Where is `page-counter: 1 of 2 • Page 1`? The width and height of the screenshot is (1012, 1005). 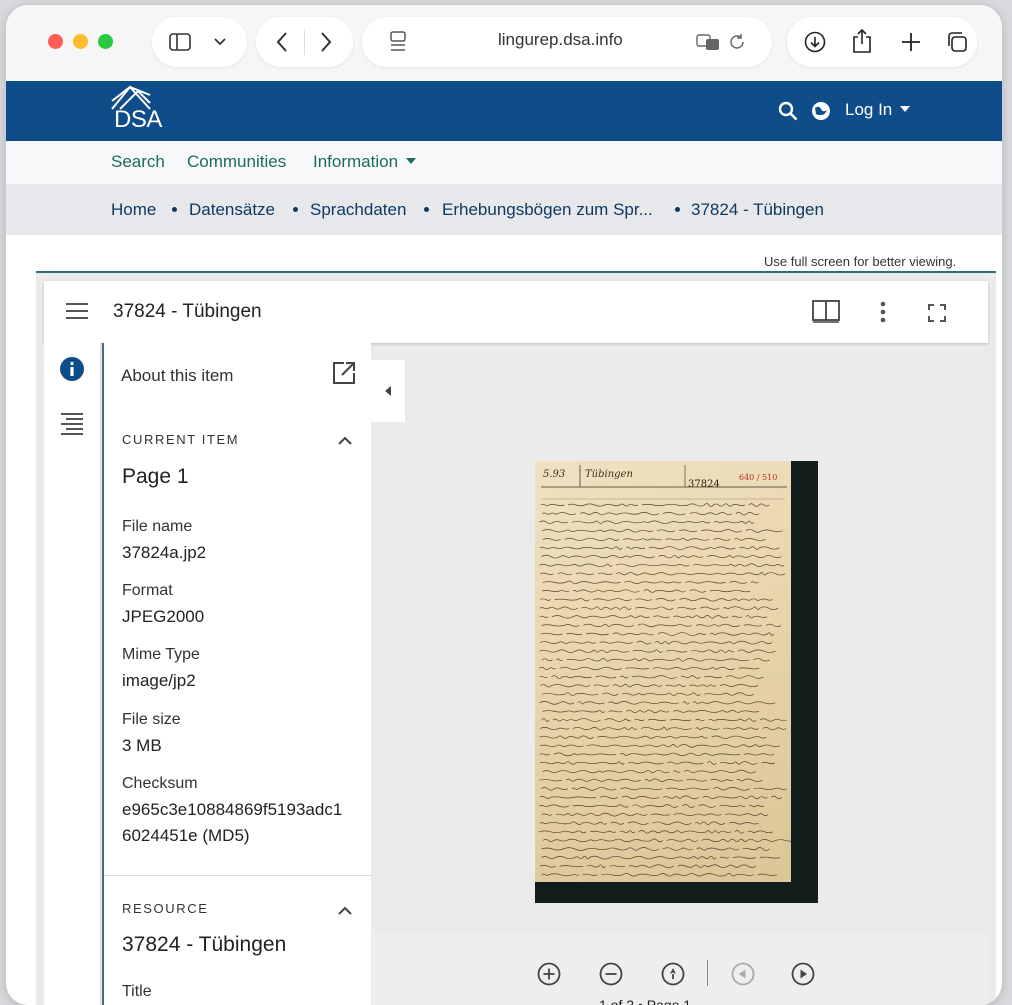 page-counter: 1 of 2 • Page 1 is located at coordinates (645, 1001).